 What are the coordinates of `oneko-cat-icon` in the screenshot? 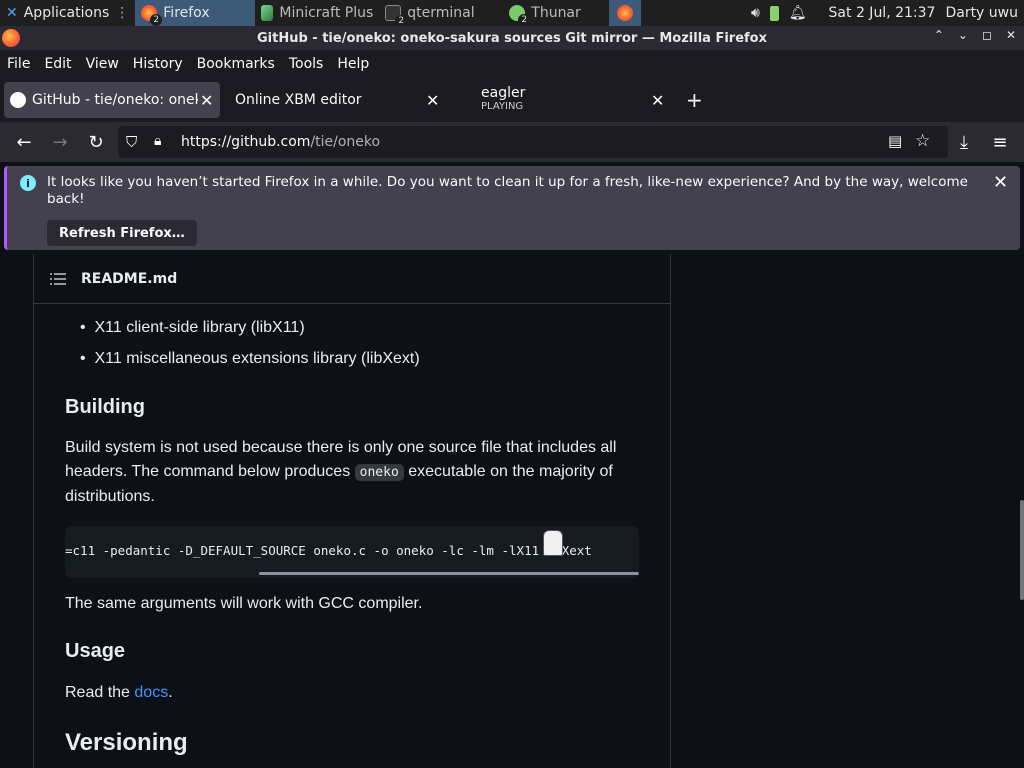 It's located at (553, 543).